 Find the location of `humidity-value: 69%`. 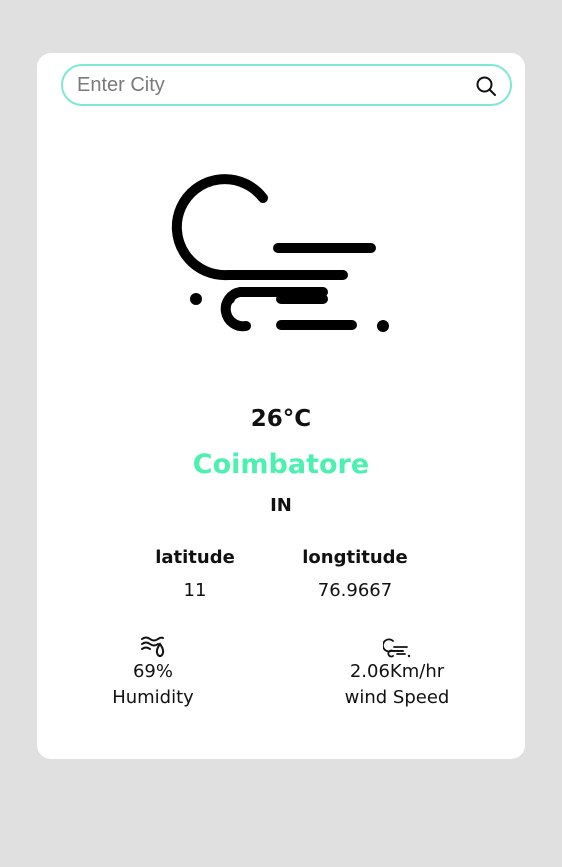

humidity-value: 69% is located at coordinates (152, 671).